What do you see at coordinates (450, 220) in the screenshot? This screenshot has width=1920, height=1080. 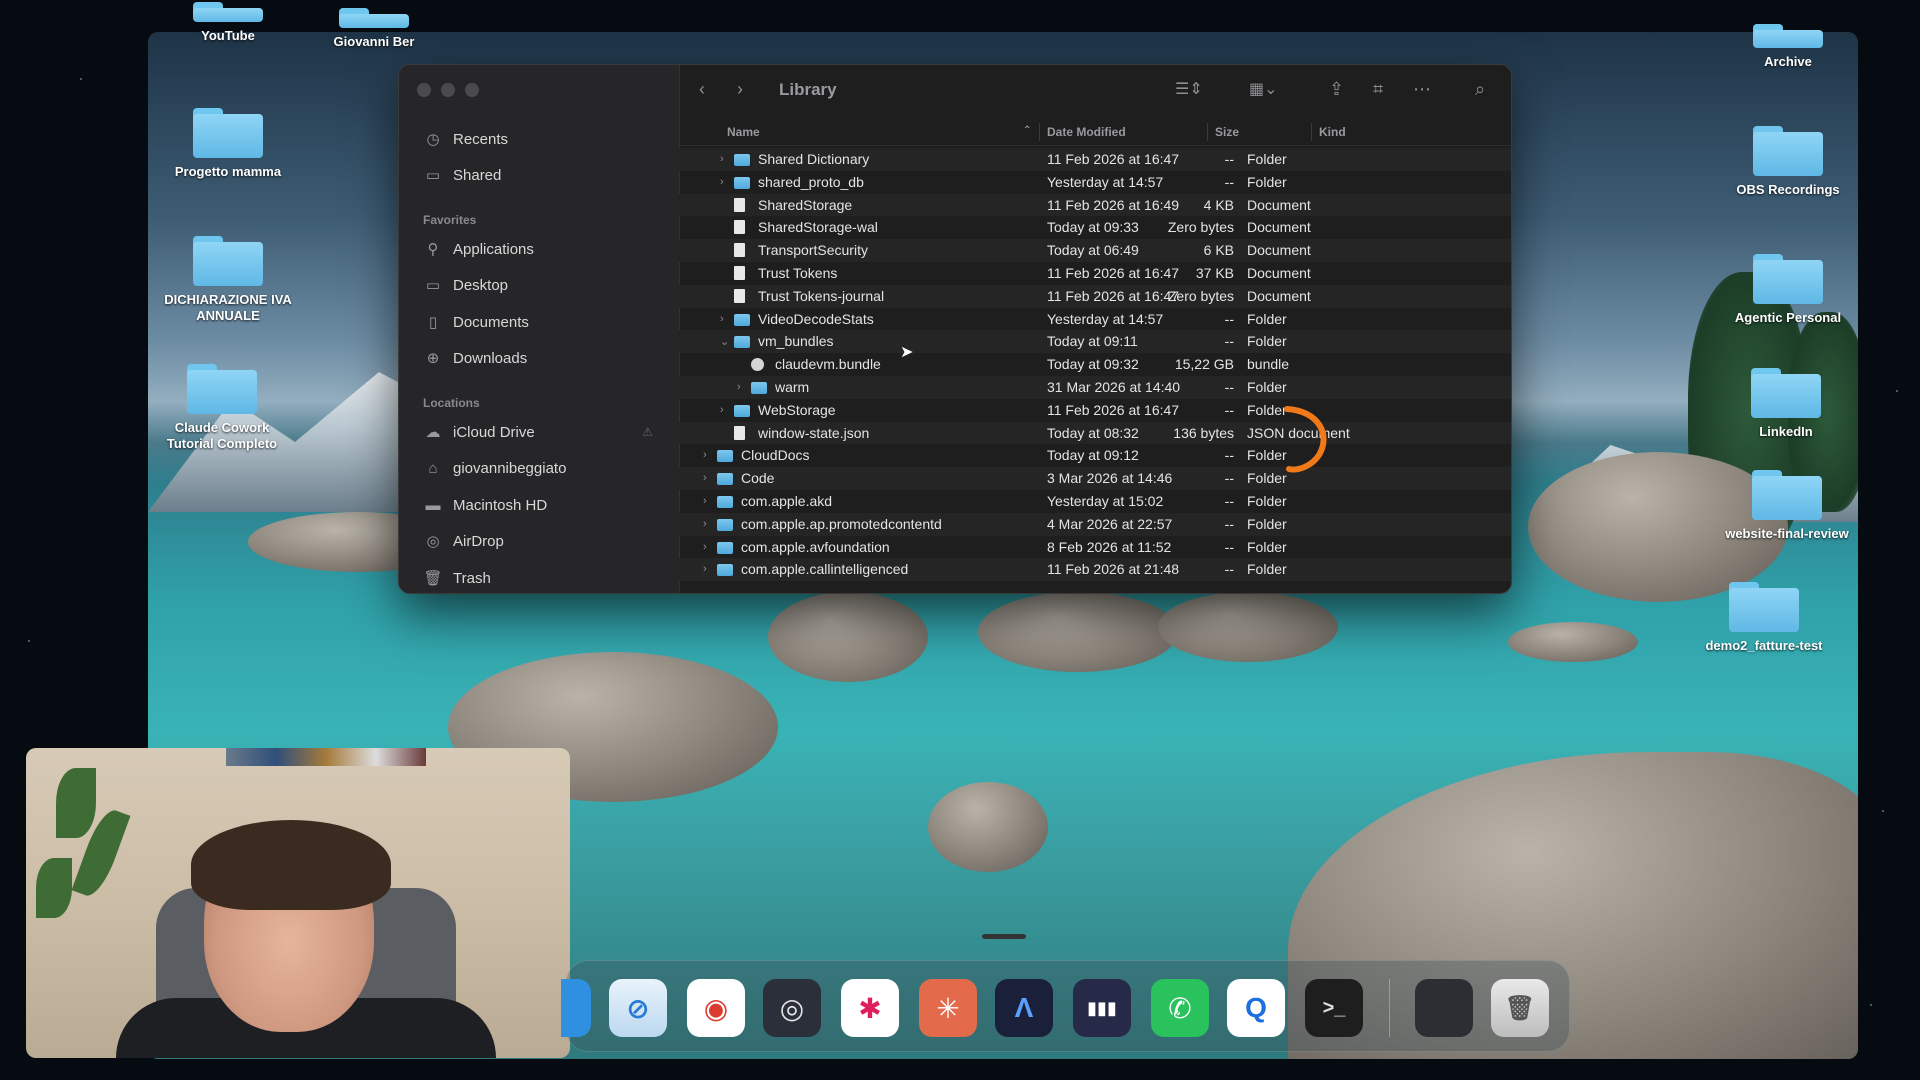 I see `sidebar-section-favorites: Favorites` at bounding box center [450, 220].